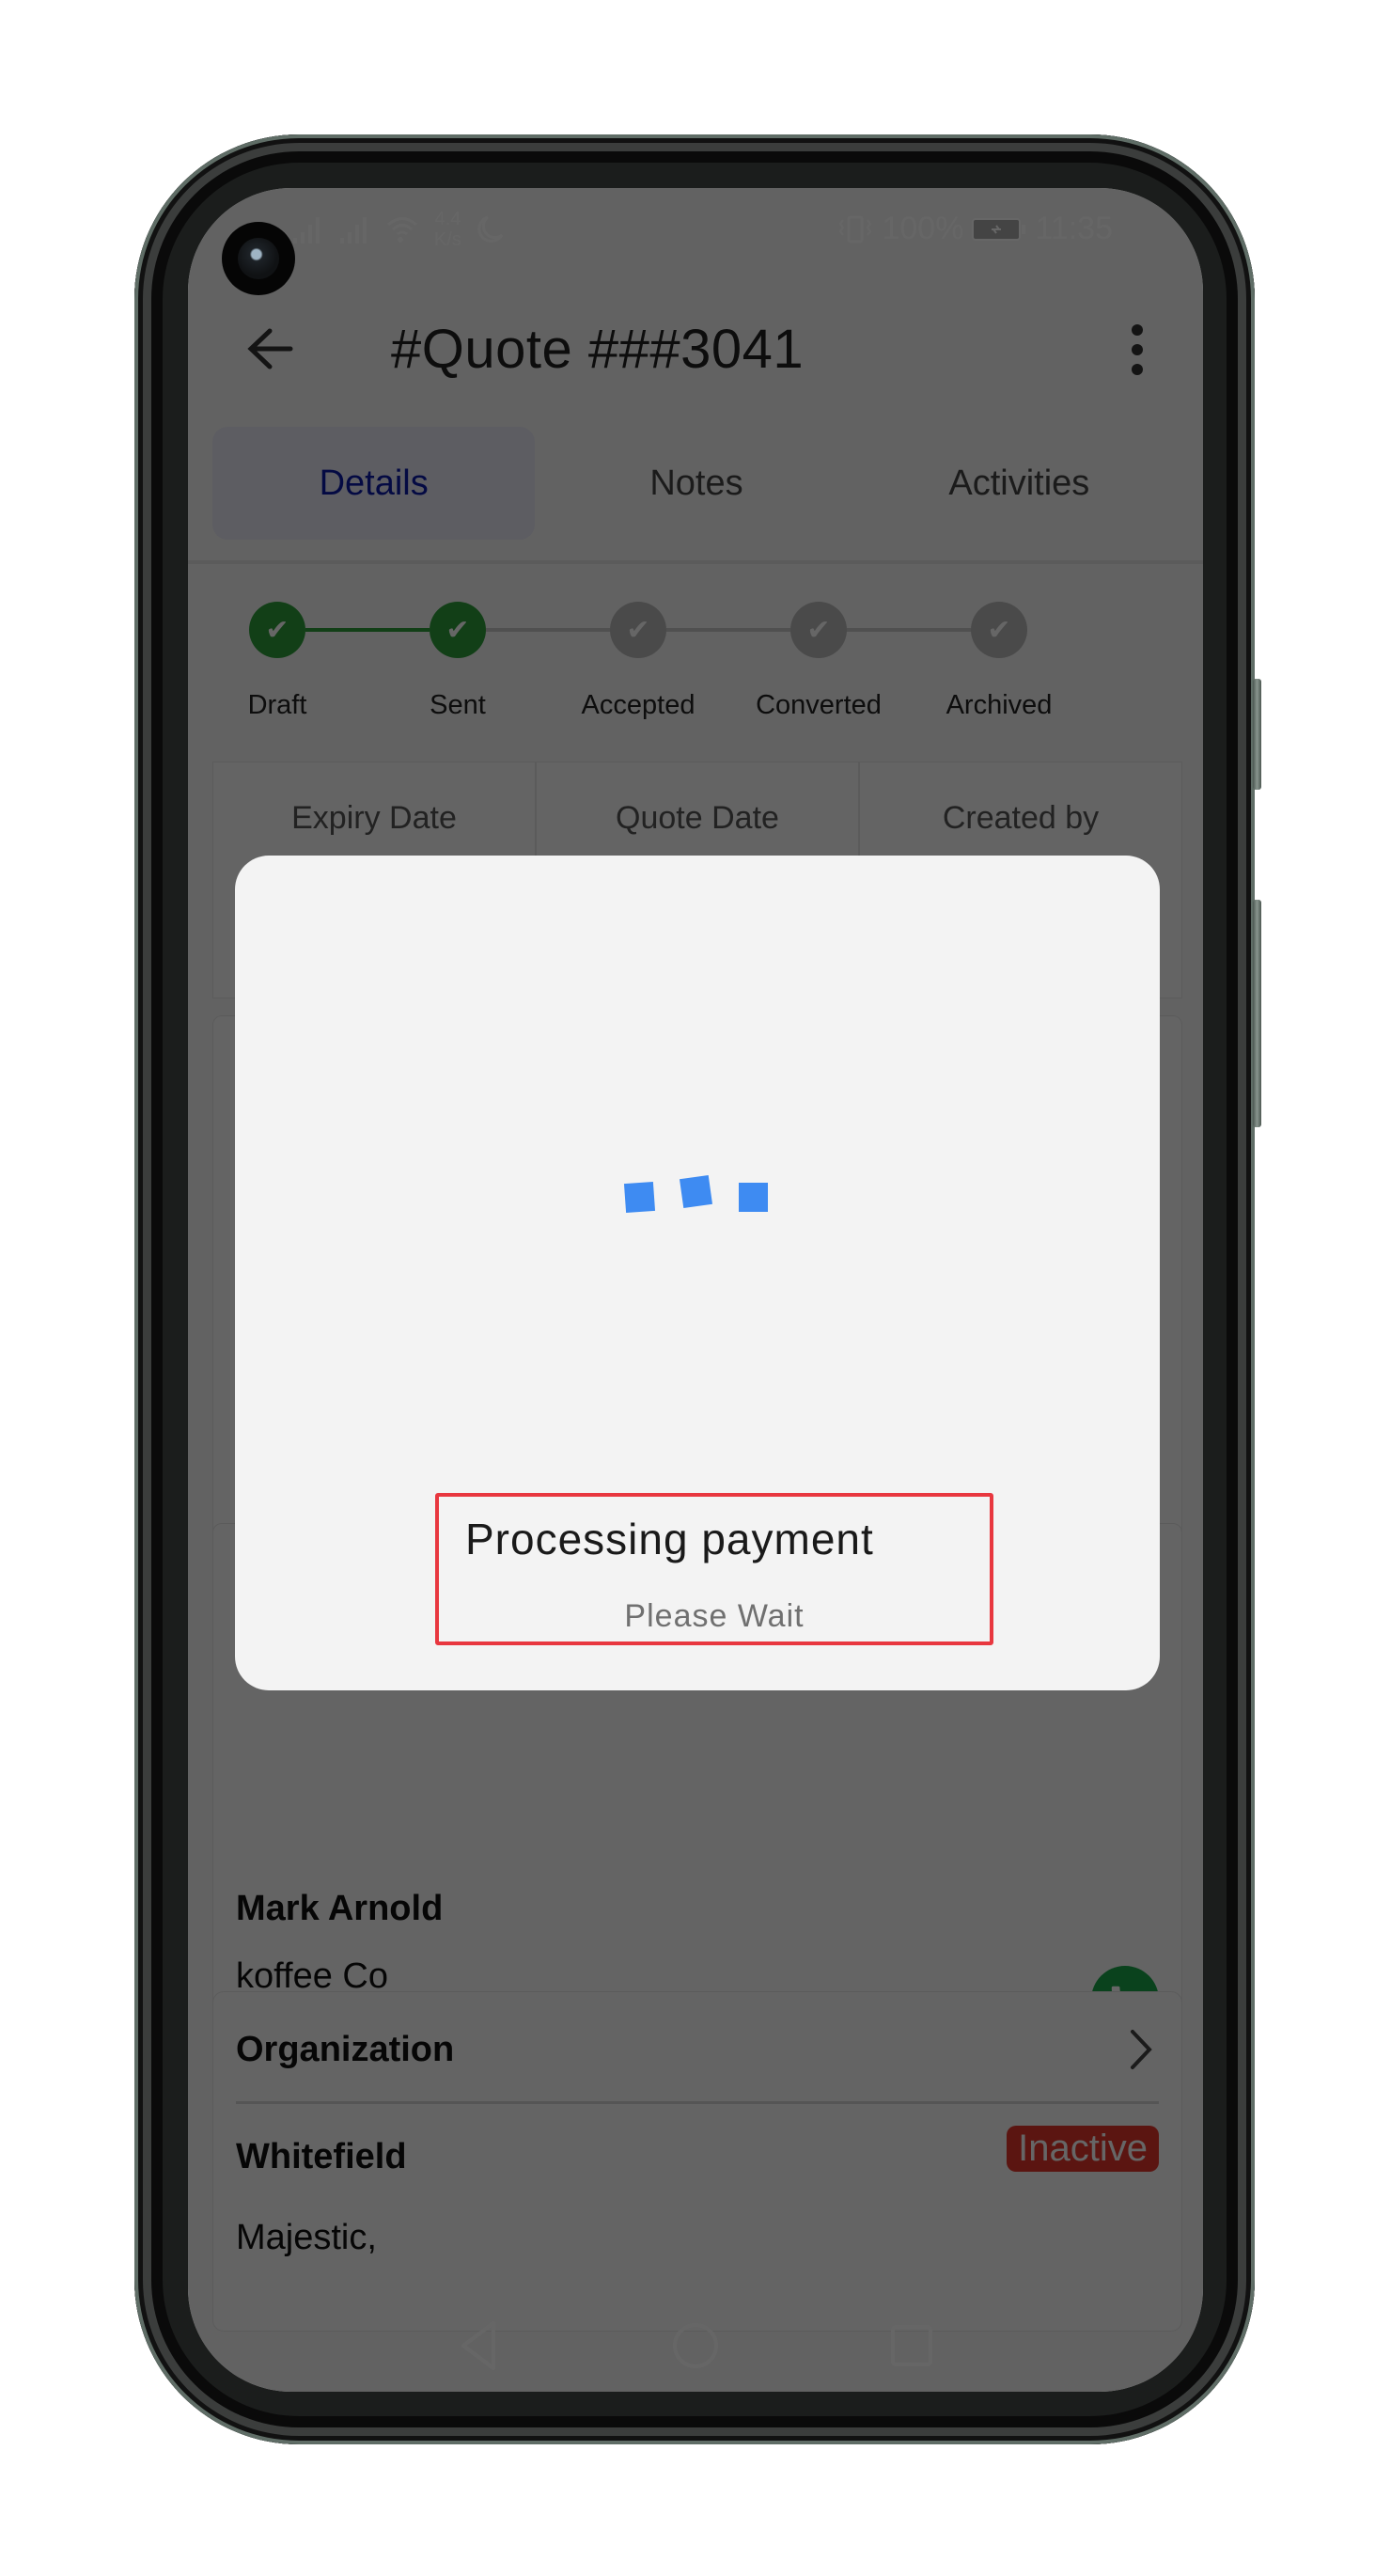  What do you see at coordinates (1257, 1014) in the screenshot?
I see `power-button` at bounding box center [1257, 1014].